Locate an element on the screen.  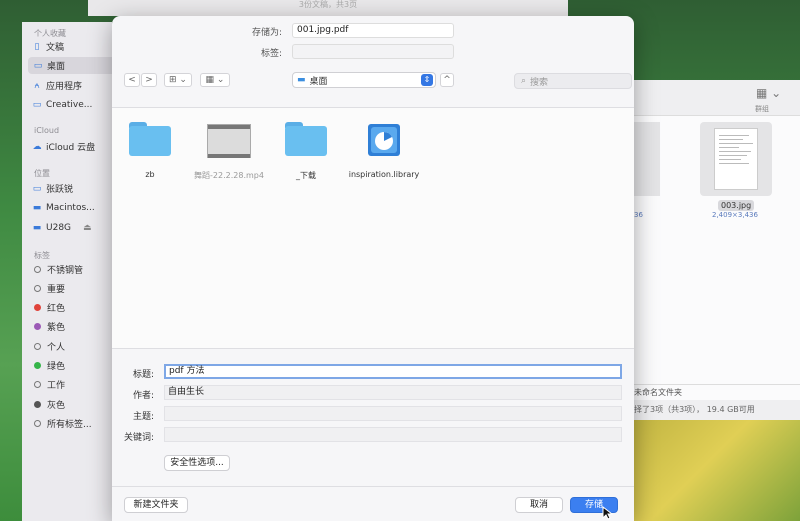
folder-icon: ▭ is located at coordinates (37, 104).